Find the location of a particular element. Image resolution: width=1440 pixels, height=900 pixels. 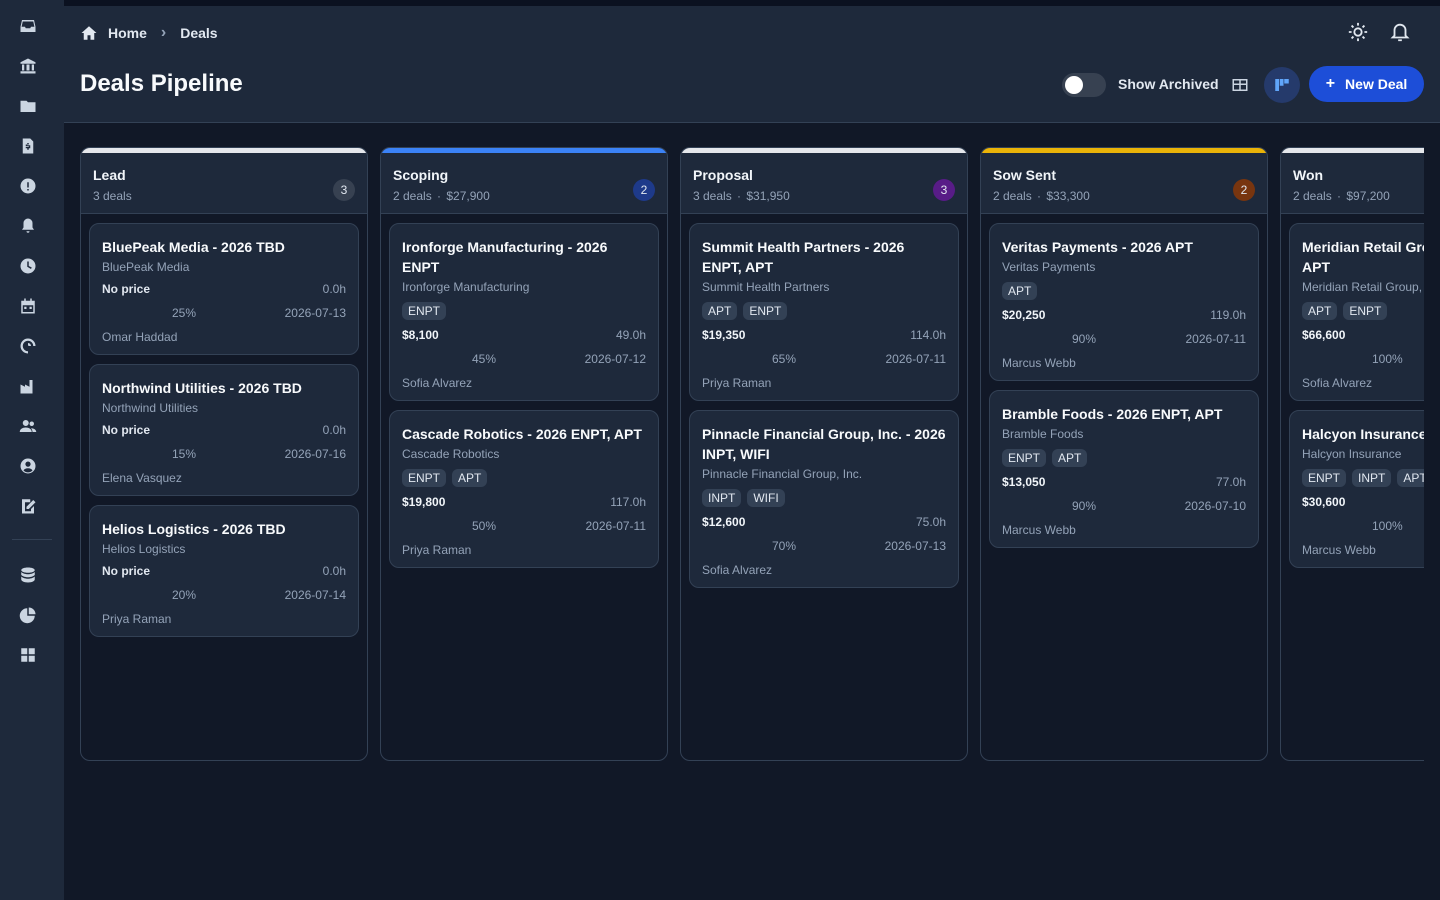

deal-probability-row: 70% 2026-07-13 is located at coordinates (824, 546).